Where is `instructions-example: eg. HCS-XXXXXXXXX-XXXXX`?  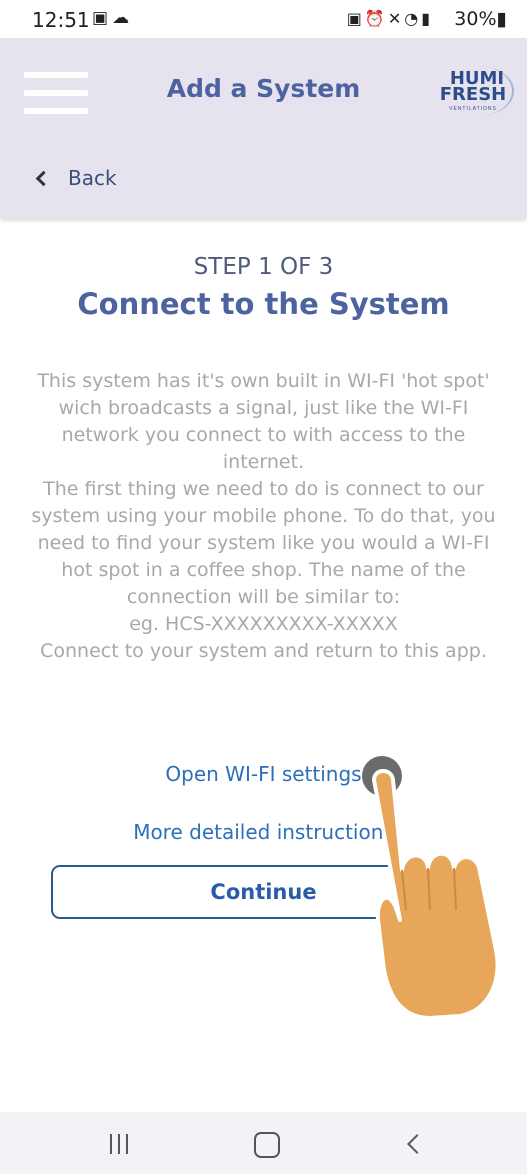 instructions-example: eg. HCS-XXXXXXXXX-XXXXX is located at coordinates (263, 624).